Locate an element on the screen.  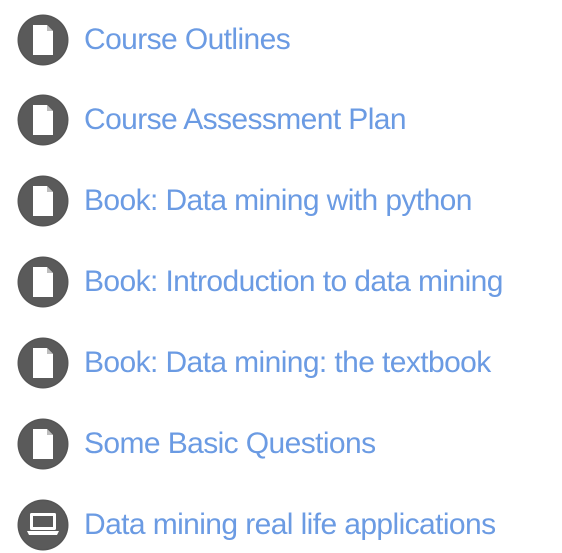
resource-link-book-data-mining-with-python: Book: Data mining with python is located at coordinates (244, 201).